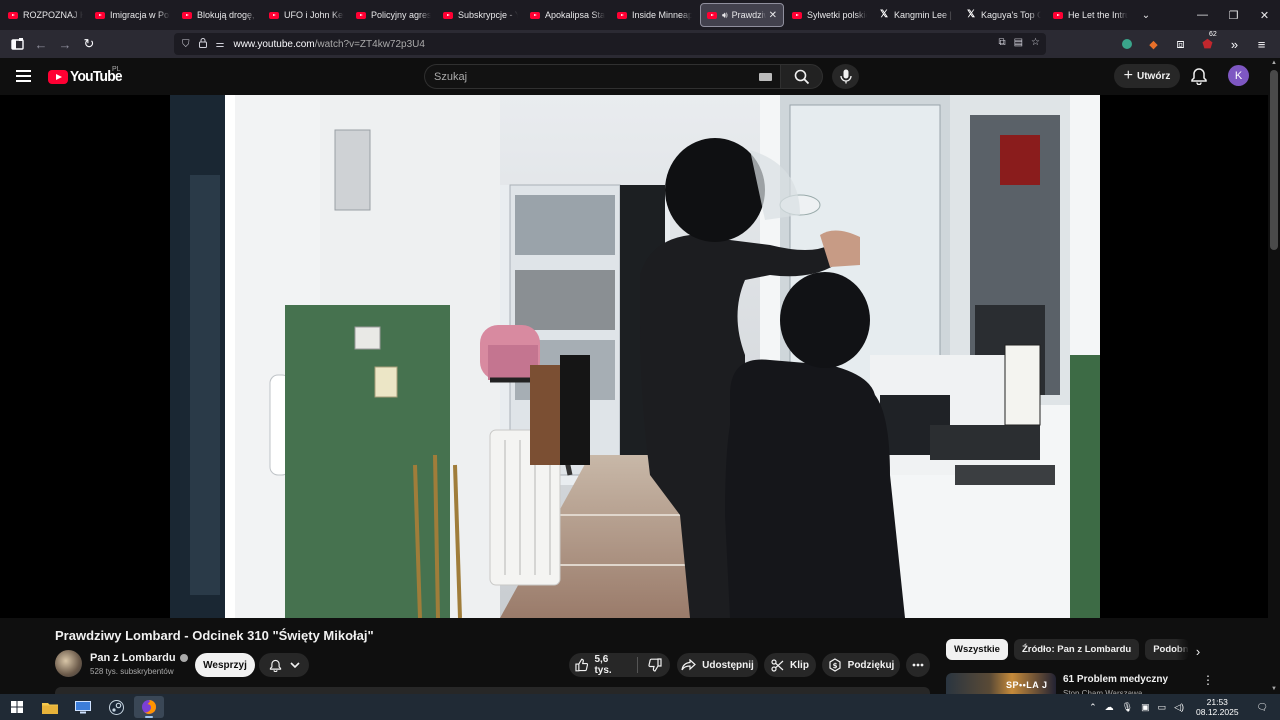 Image resolution: width=1280 pixels, height=720 pixels. I want to click on windows-taskbar: ⌃ ☁ 🎙︎ ▣ ▭ ◁) 21:53 08.12.2025 🗨︎, so click(640, 707).